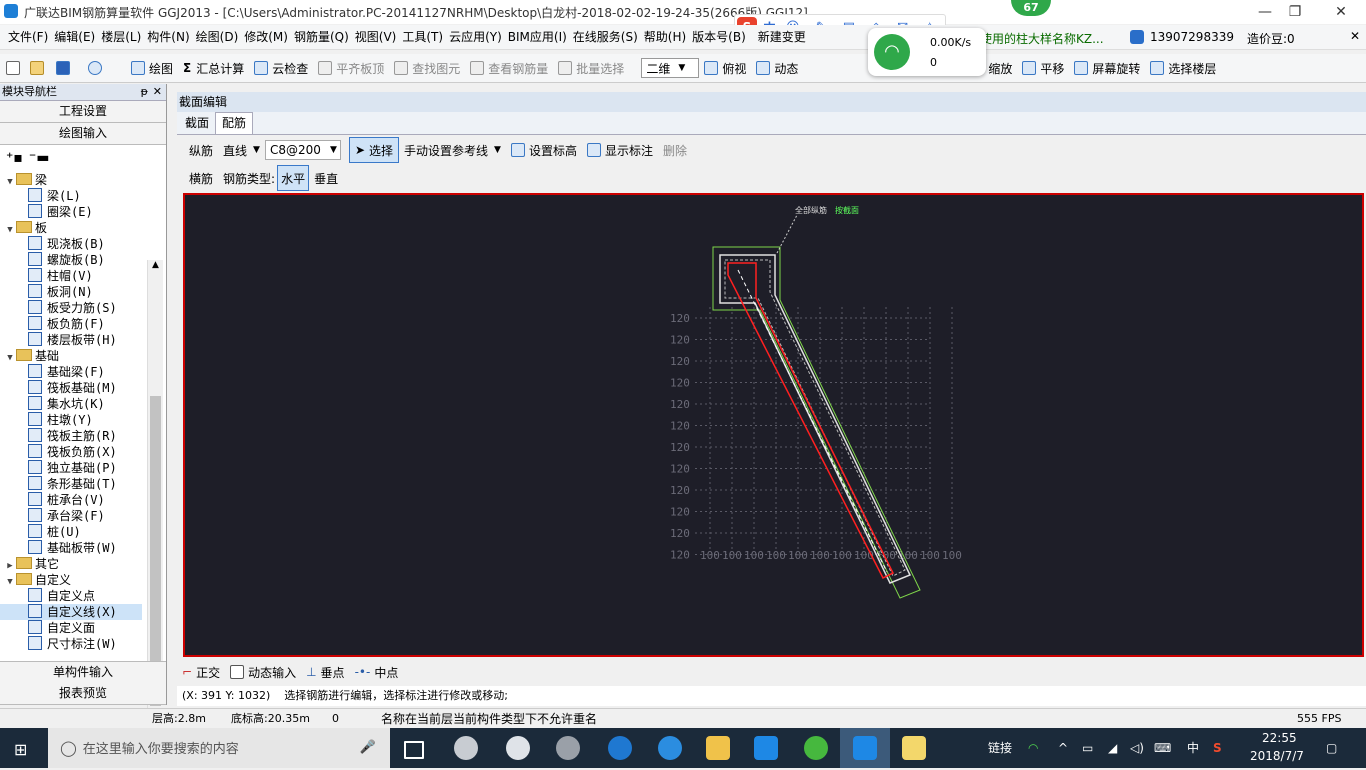  I want to click on undo-icon, so click(95, 68).